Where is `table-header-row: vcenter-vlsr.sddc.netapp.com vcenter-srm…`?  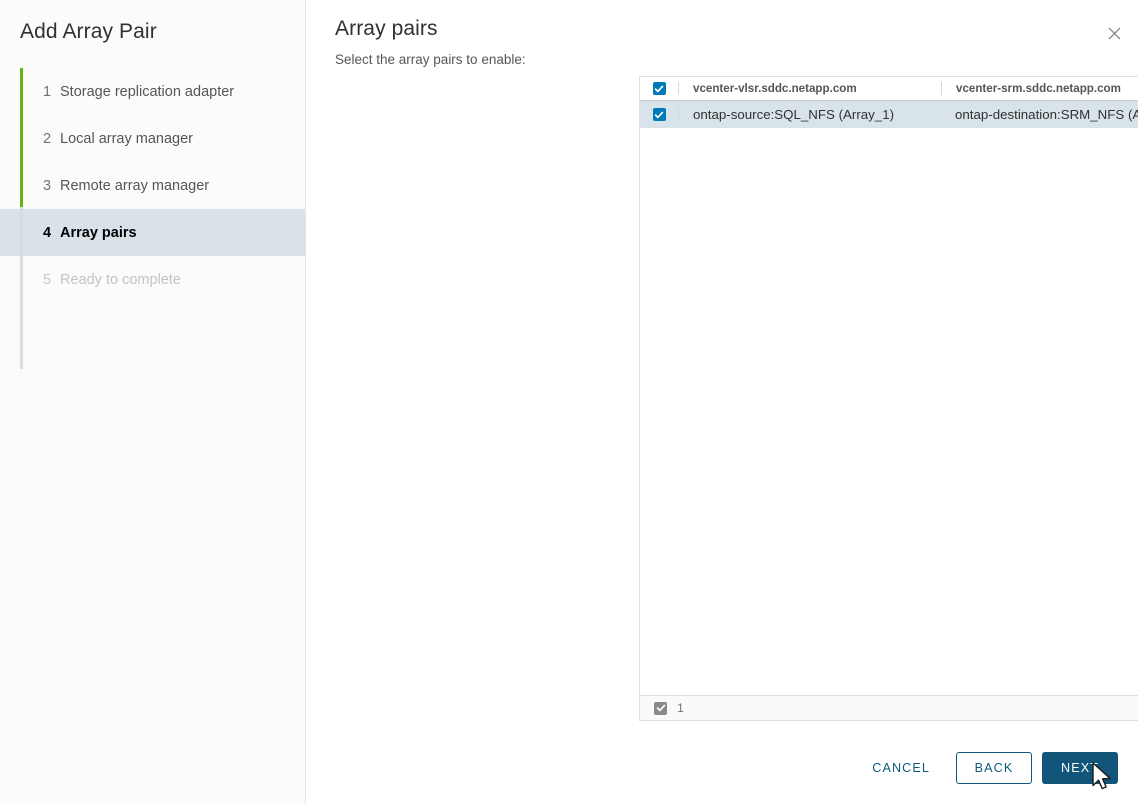 table-header-row: vcenter-vlsr.sddc.netapp.com vcenter-srm… is located at coordinates (889, 89).